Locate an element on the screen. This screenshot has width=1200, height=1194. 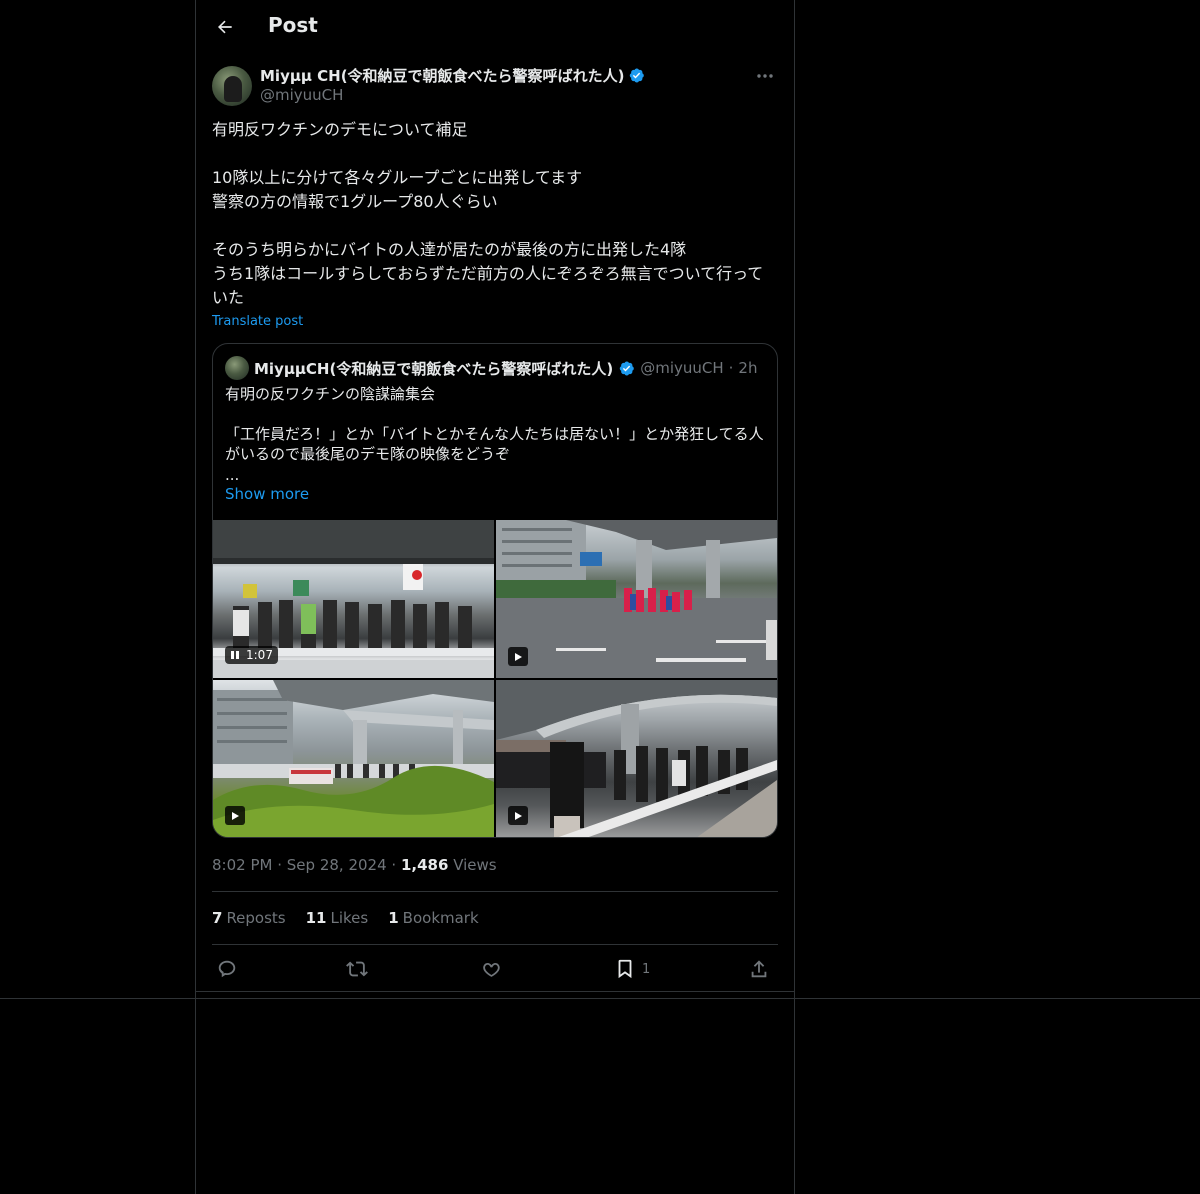
post-timestamp: 8:02 PM · Sep 28, 2024 · 1,486 Views is located at coordinates (354, 865).